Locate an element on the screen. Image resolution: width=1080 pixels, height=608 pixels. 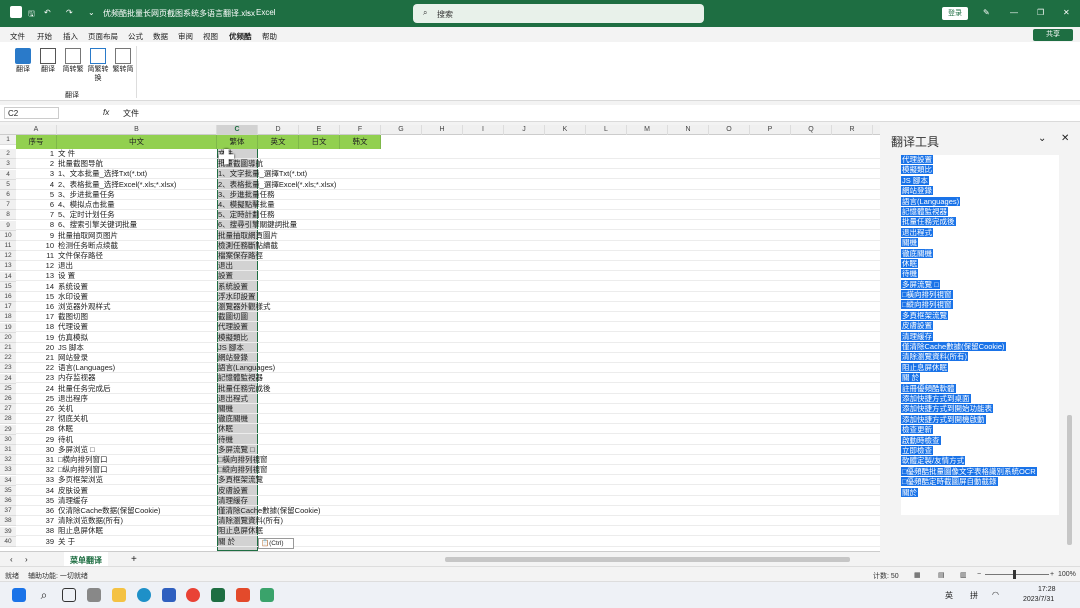
pane-list-item: 多頁框架流覽 is located at coordinates (980, 315).